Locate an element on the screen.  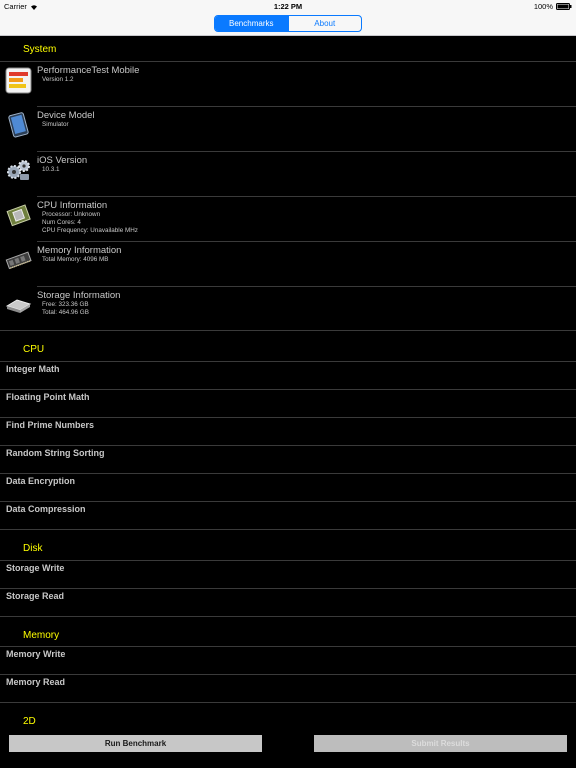
system-row-ios-version: iOS Version 10.3.1 is located at coordinates (288, 173).